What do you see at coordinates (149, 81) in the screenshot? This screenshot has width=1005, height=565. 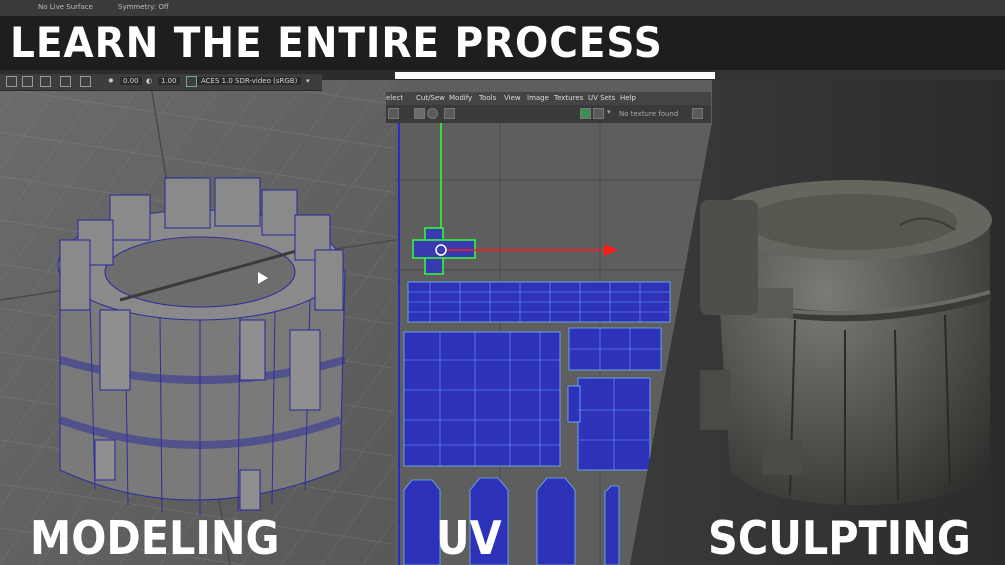 I see `gamma-icon: ◐` at bounding box center [149, 81].